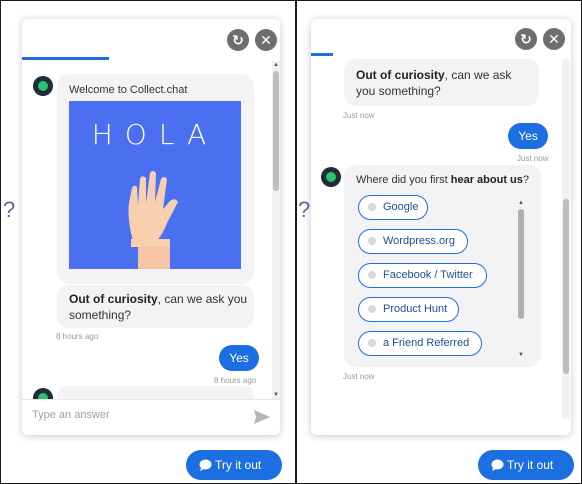 The image size is (582, 484). I want to click on question-timestamp: Just now, so click(359, 115).